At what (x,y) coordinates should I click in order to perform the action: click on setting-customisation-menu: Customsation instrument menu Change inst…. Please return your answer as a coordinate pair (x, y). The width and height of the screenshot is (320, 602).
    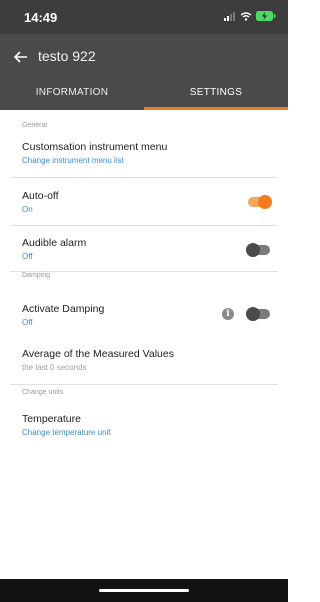
    Looking at the image, I should click on (144, 152).